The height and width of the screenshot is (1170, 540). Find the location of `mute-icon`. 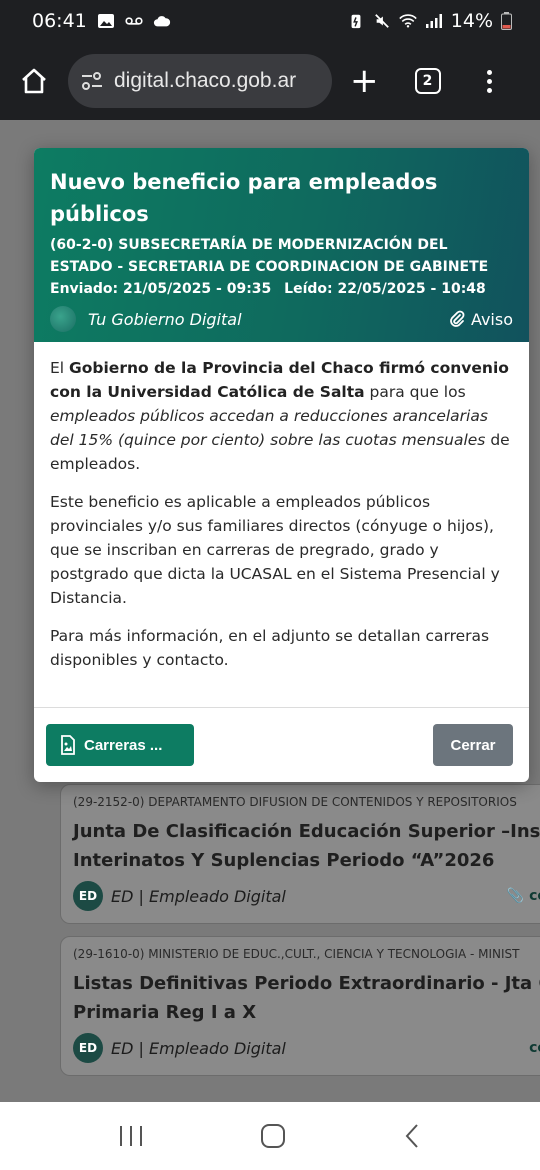

mute-icon is located at coordinates (381, 21).